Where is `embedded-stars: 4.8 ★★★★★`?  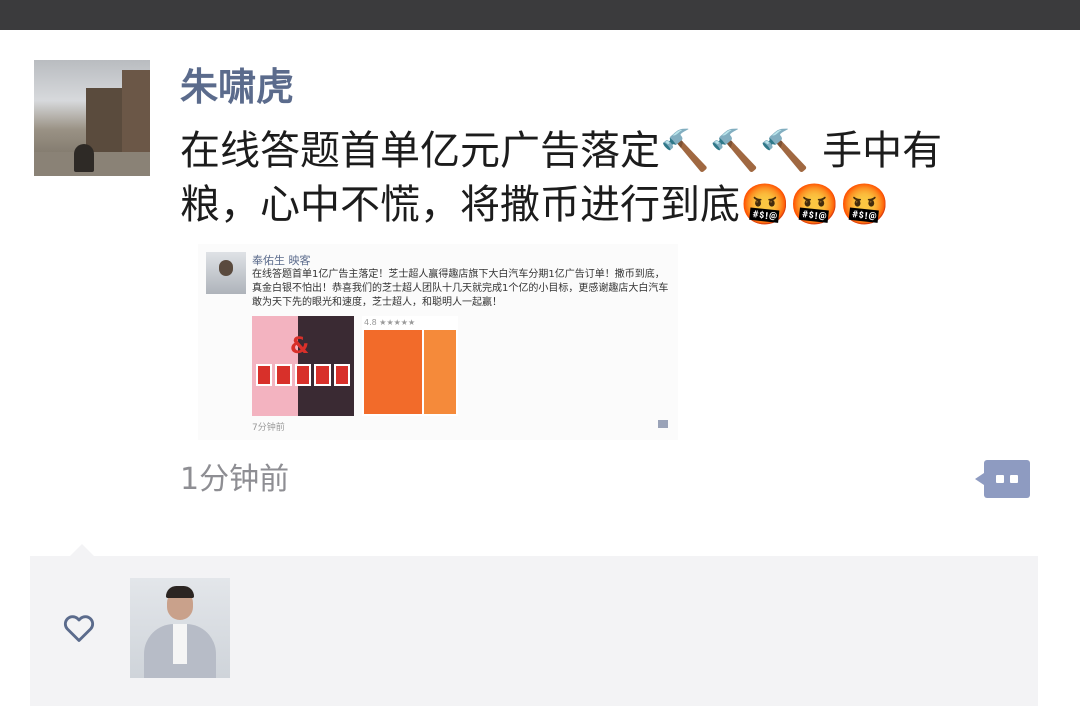 embedded-stars: 4.8 ★★★★★ is located at coordinates (390, 322).